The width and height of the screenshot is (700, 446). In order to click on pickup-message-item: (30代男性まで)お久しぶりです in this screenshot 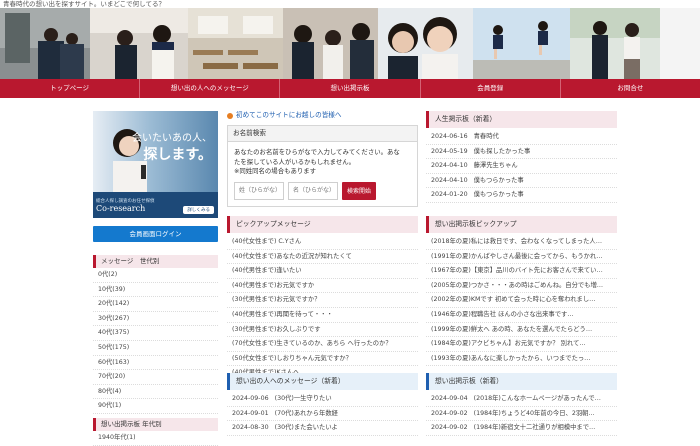, I will do `click(322, 330)`.